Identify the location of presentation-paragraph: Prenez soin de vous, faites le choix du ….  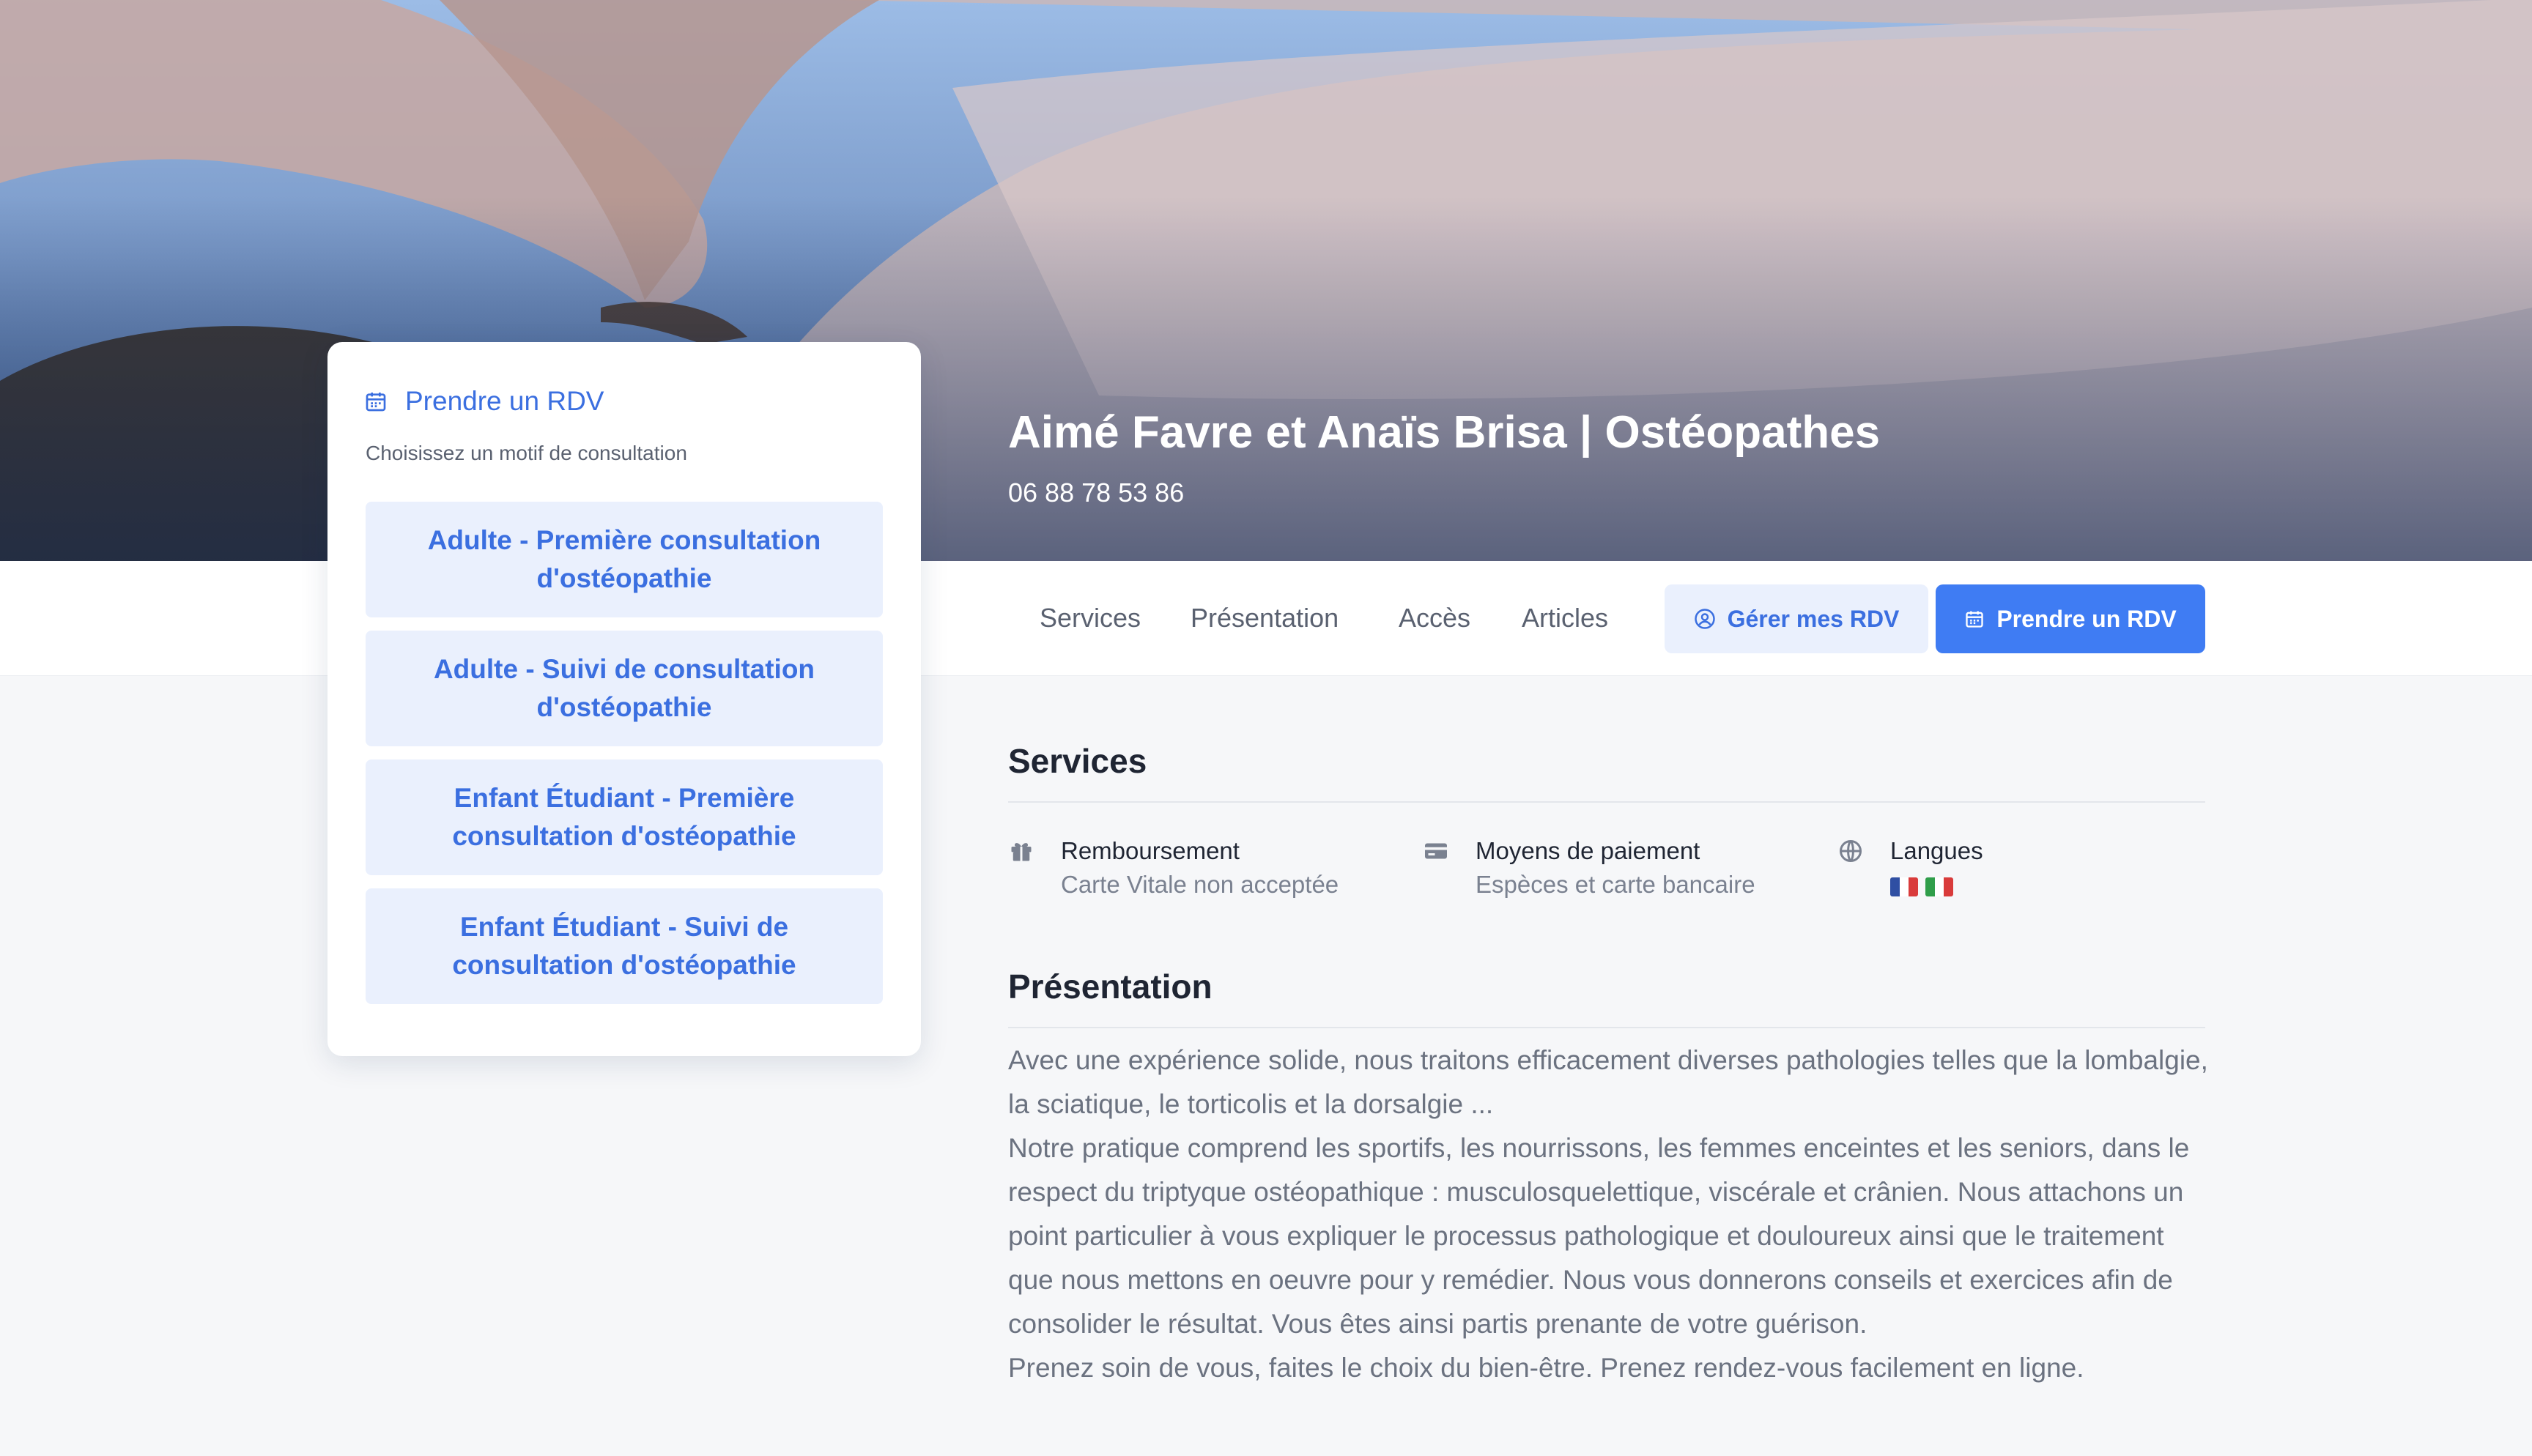
(1546, 1368).